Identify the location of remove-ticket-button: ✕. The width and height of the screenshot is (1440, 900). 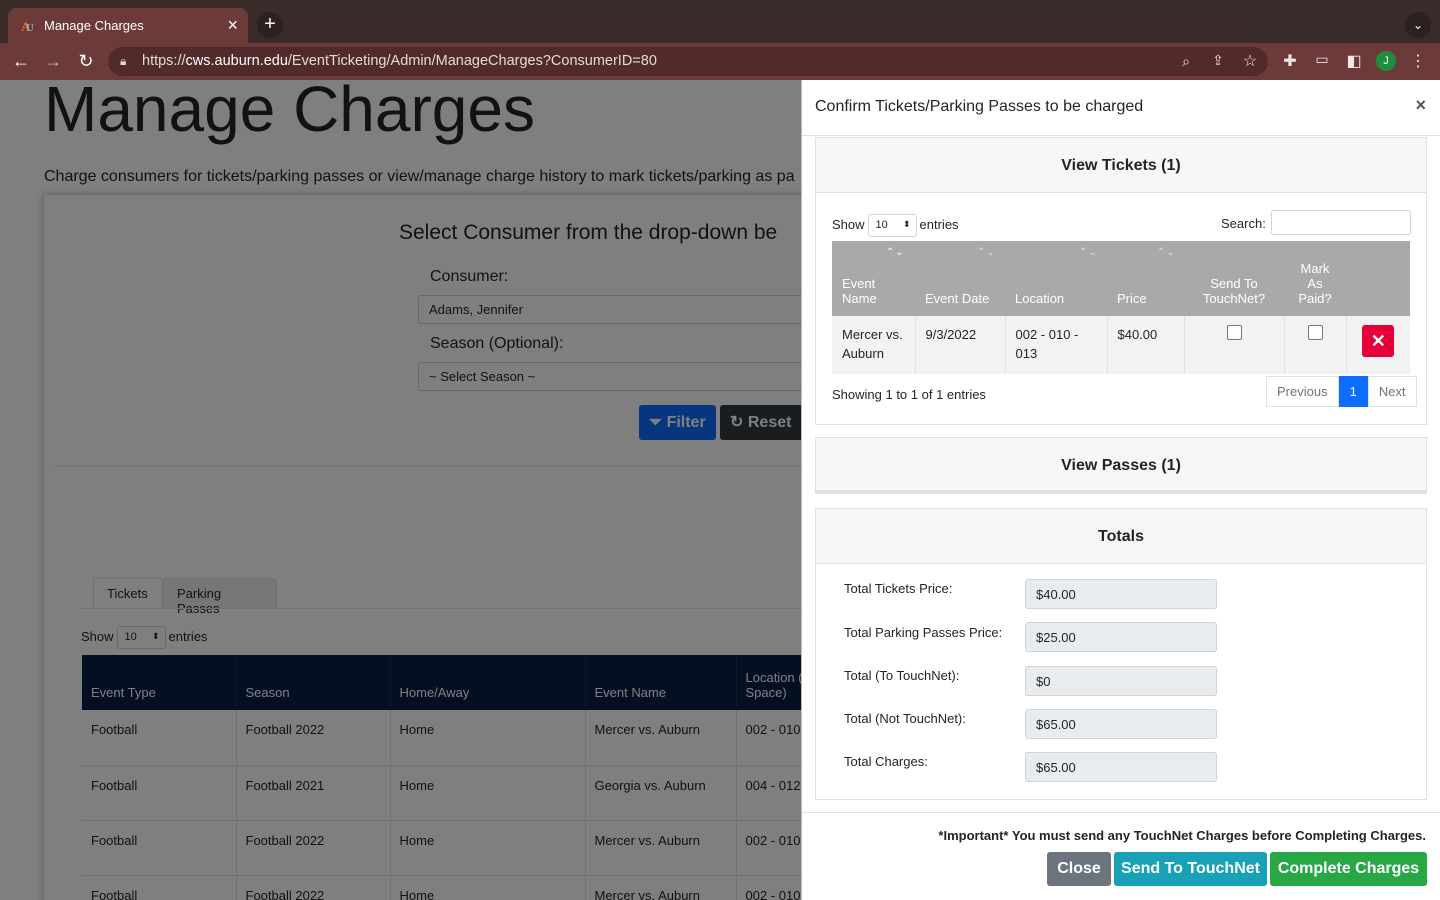
(1378, 341).